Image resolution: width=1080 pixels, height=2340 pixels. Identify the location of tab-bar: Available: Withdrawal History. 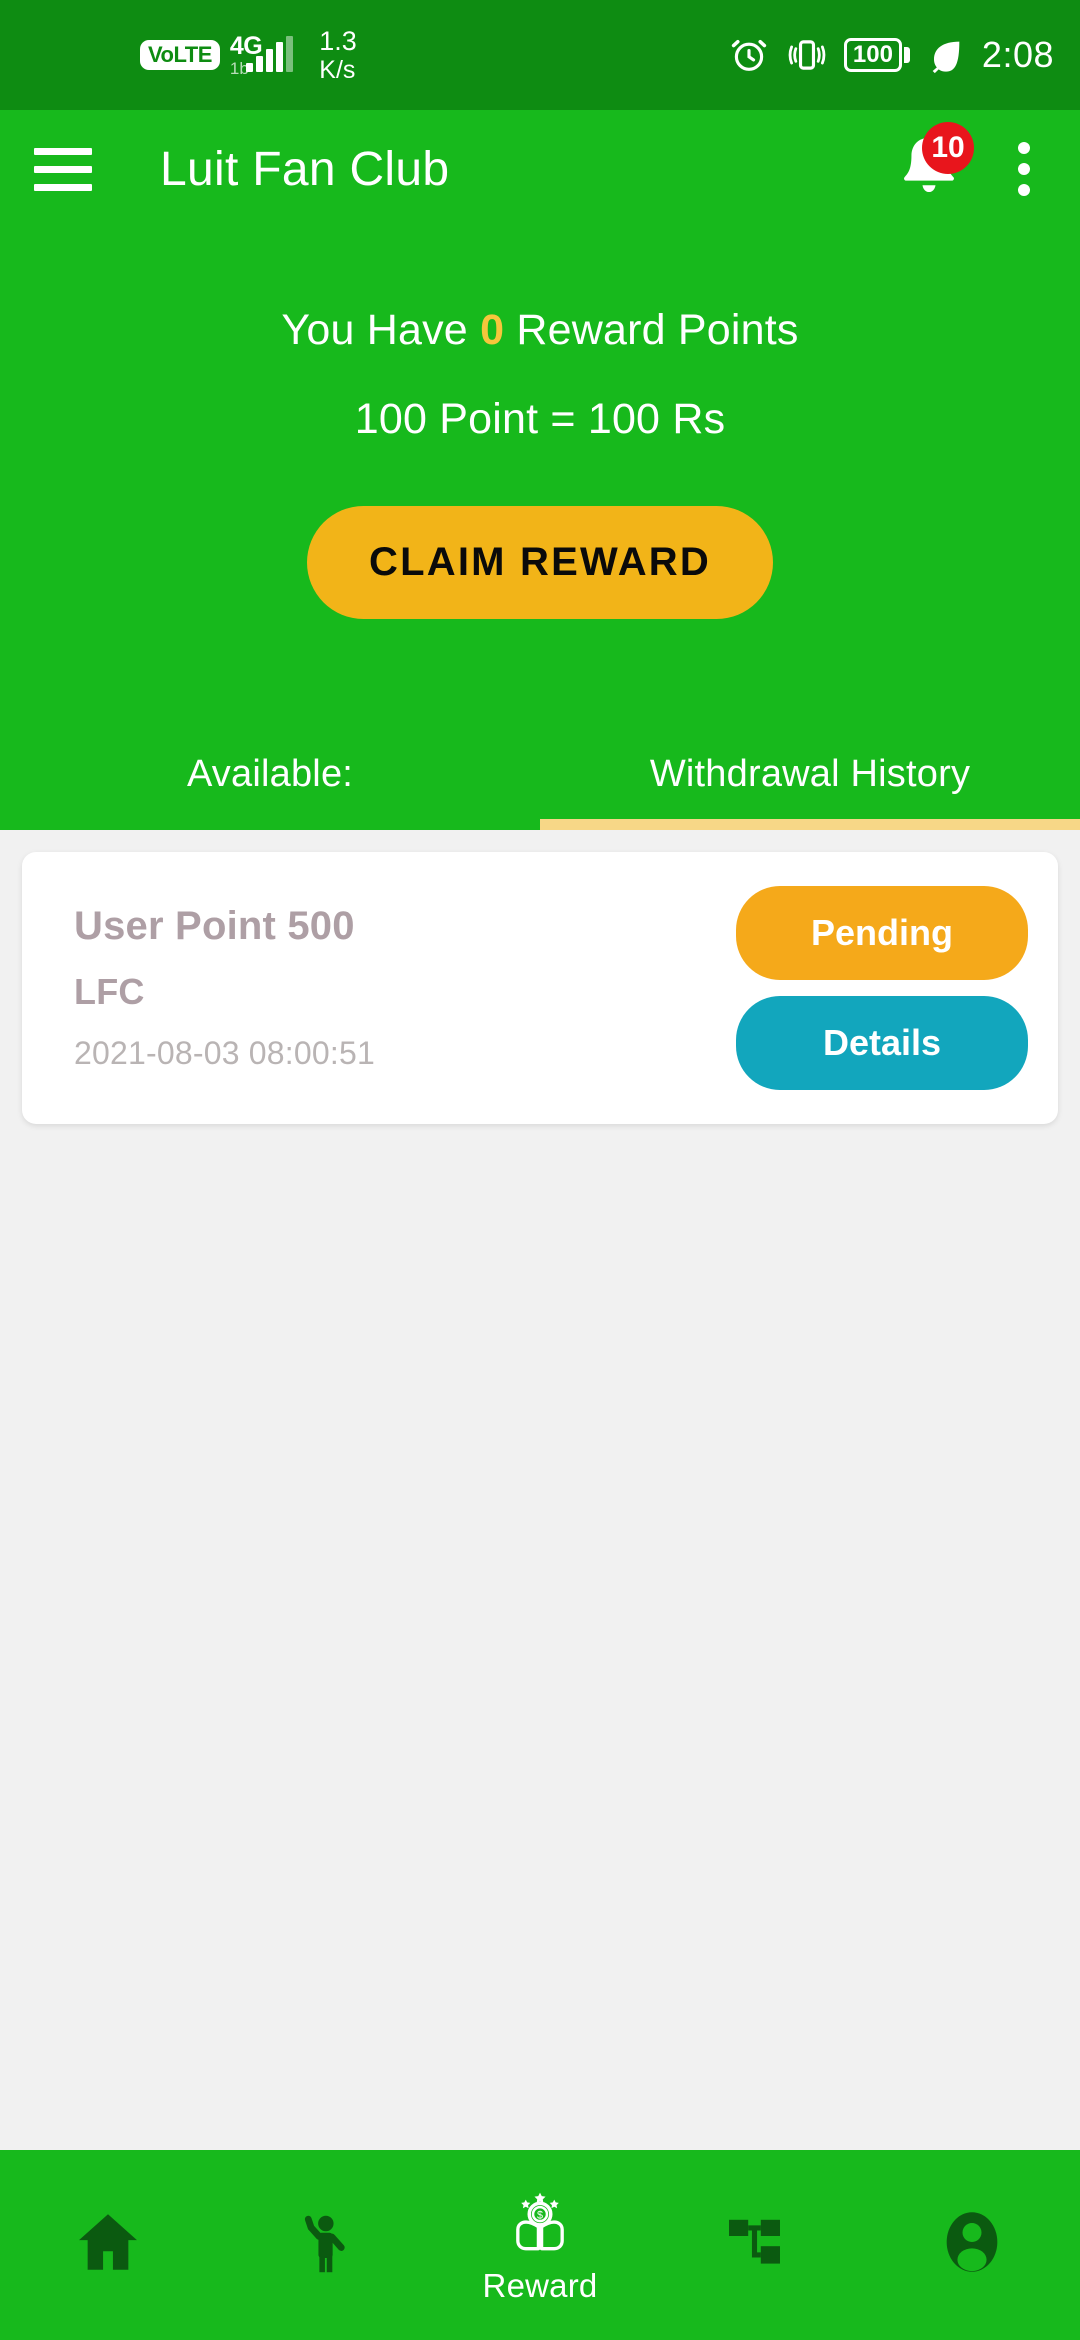
(540, 780).